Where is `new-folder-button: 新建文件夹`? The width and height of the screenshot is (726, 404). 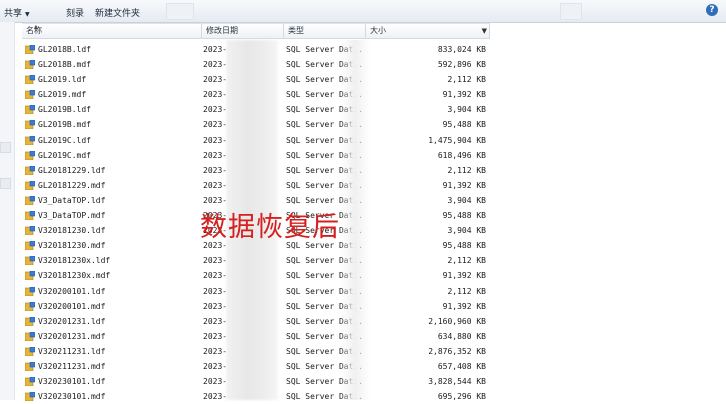
new-folder-button: 新建文件夹 is located at coordinates (117, 12).